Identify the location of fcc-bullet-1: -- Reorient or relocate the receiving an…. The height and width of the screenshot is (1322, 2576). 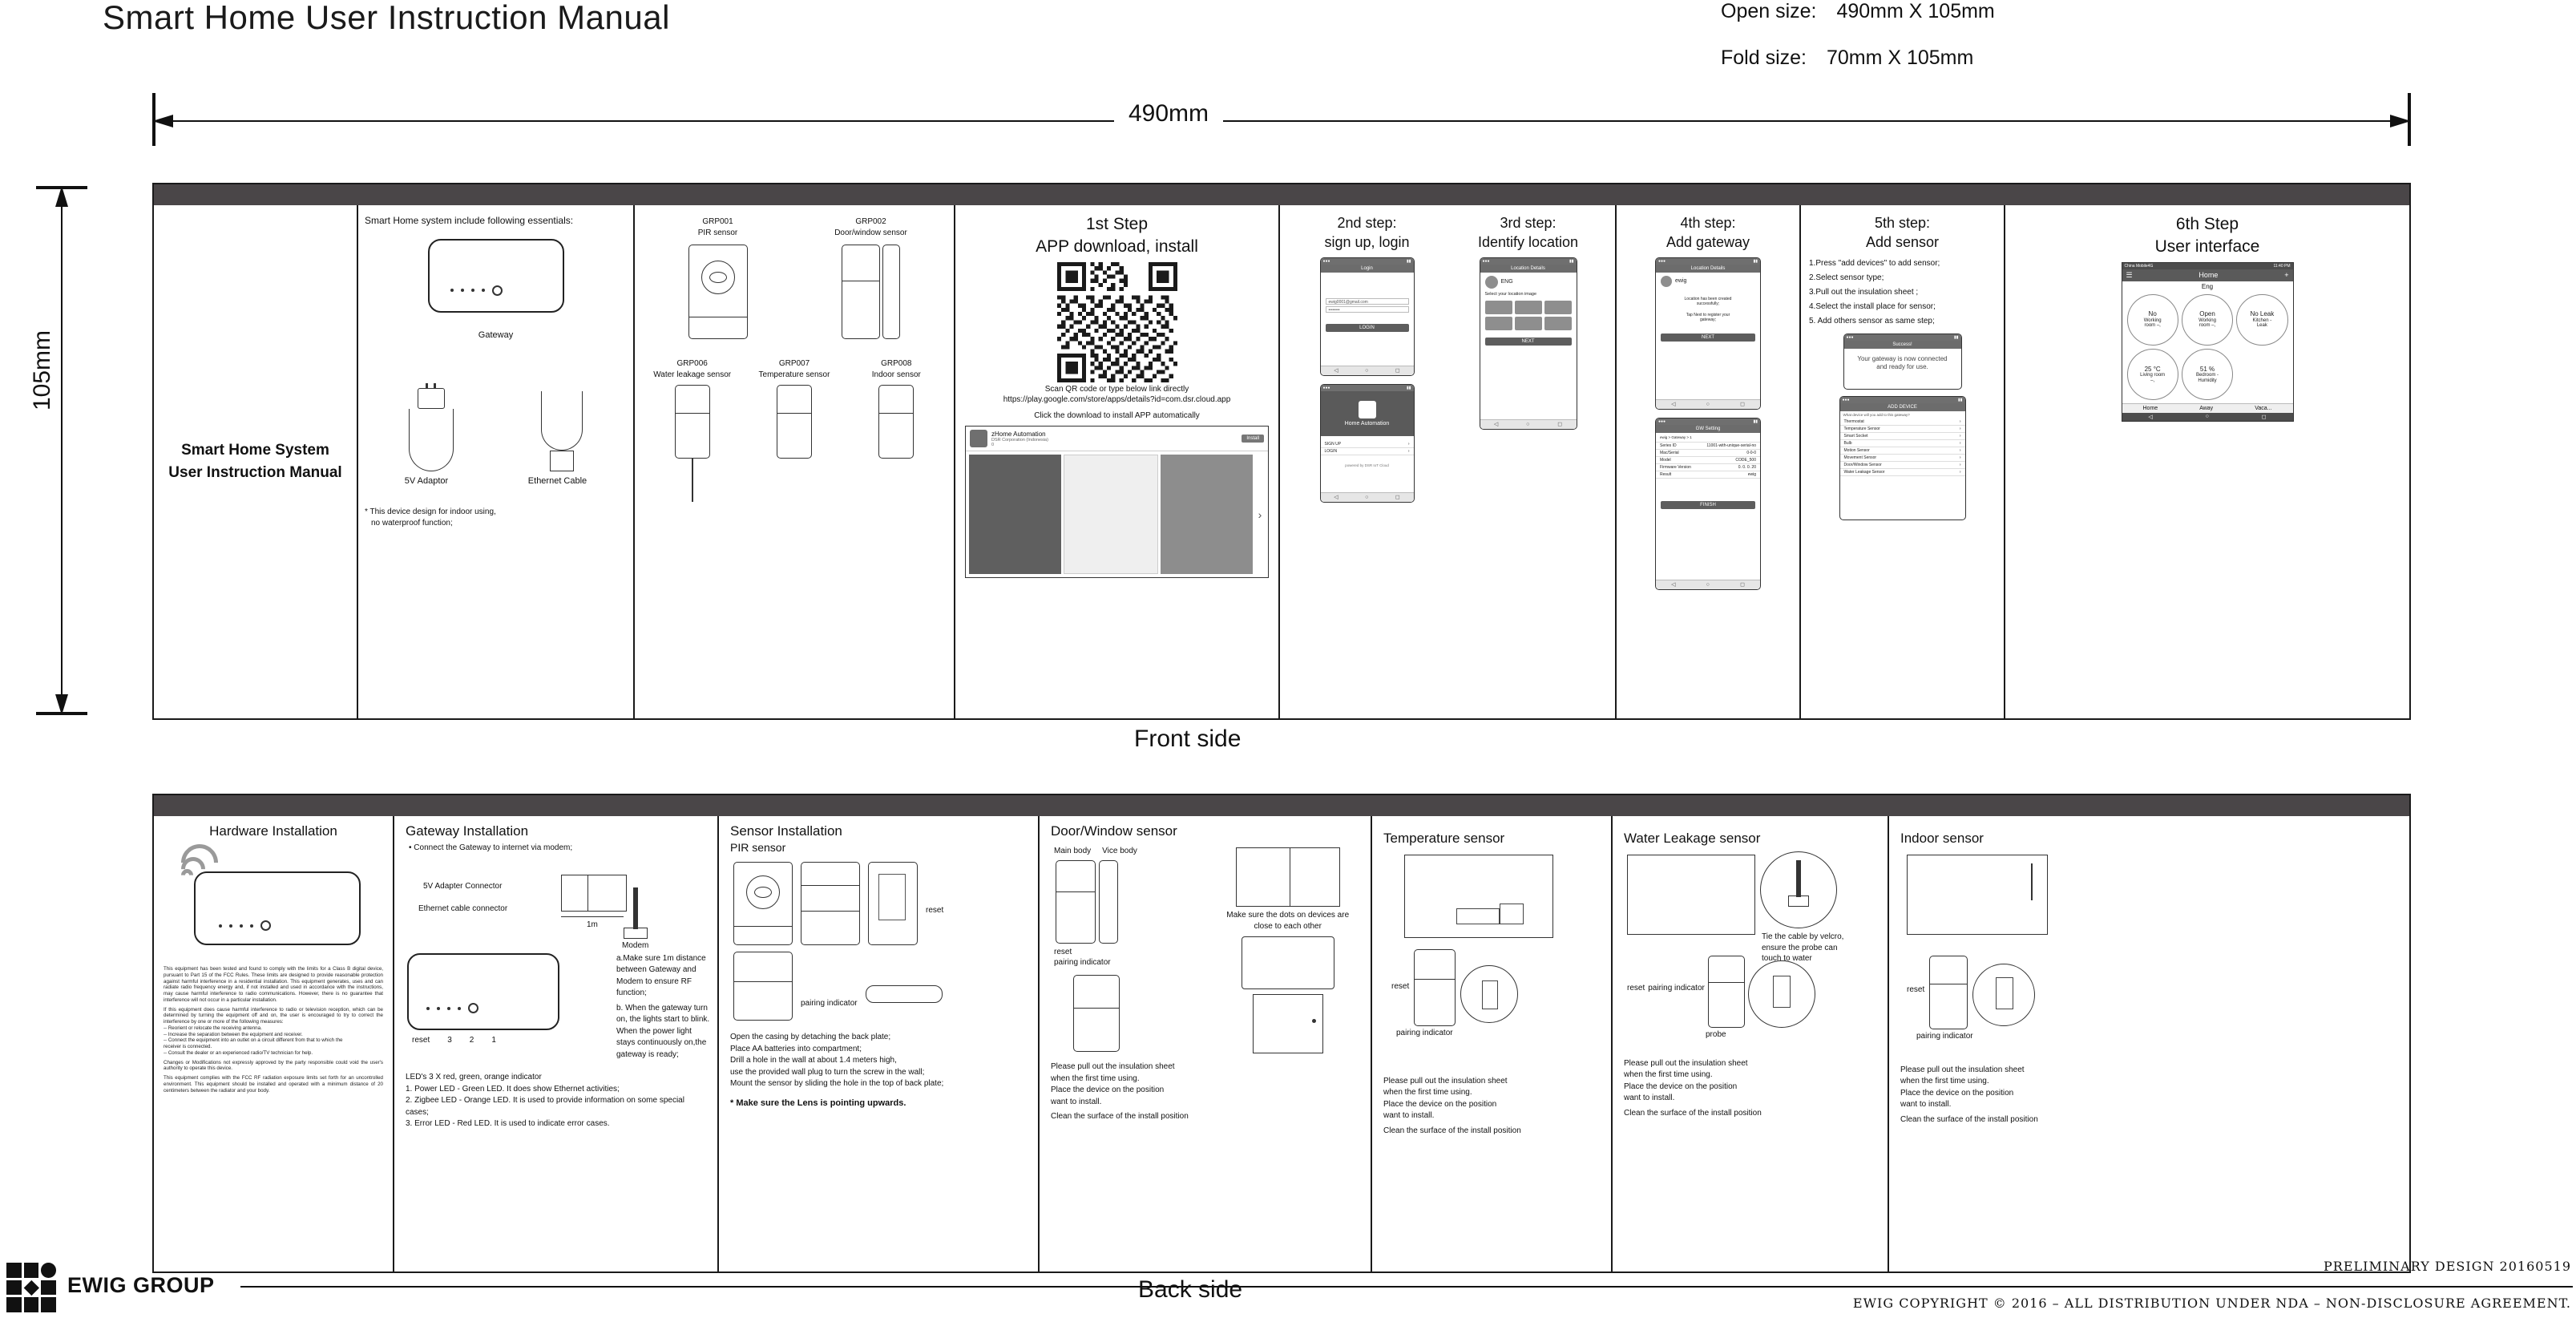
(213, 1028).